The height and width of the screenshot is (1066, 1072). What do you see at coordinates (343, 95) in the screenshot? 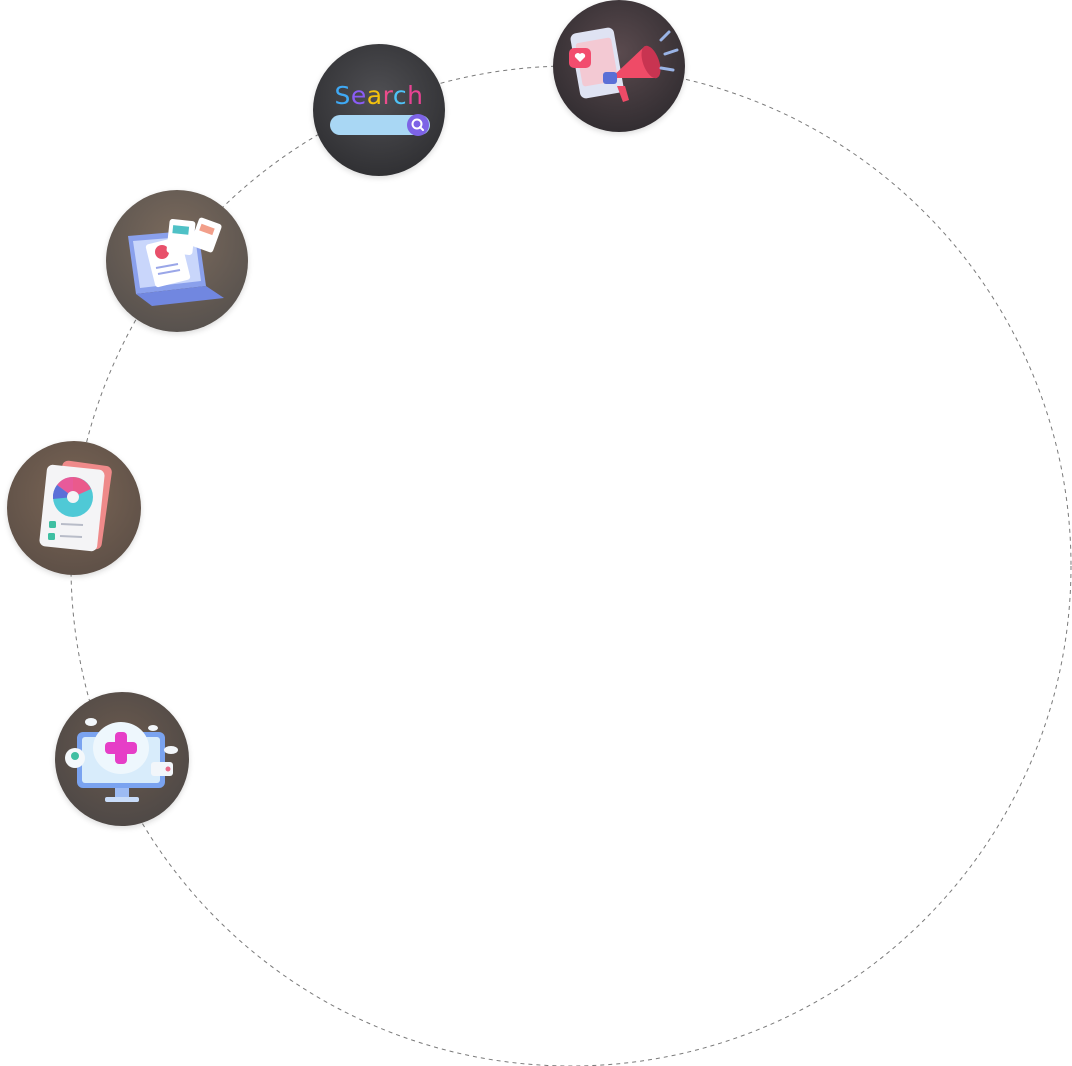
I see `search-letter: S` at bounding box center [343, 95].